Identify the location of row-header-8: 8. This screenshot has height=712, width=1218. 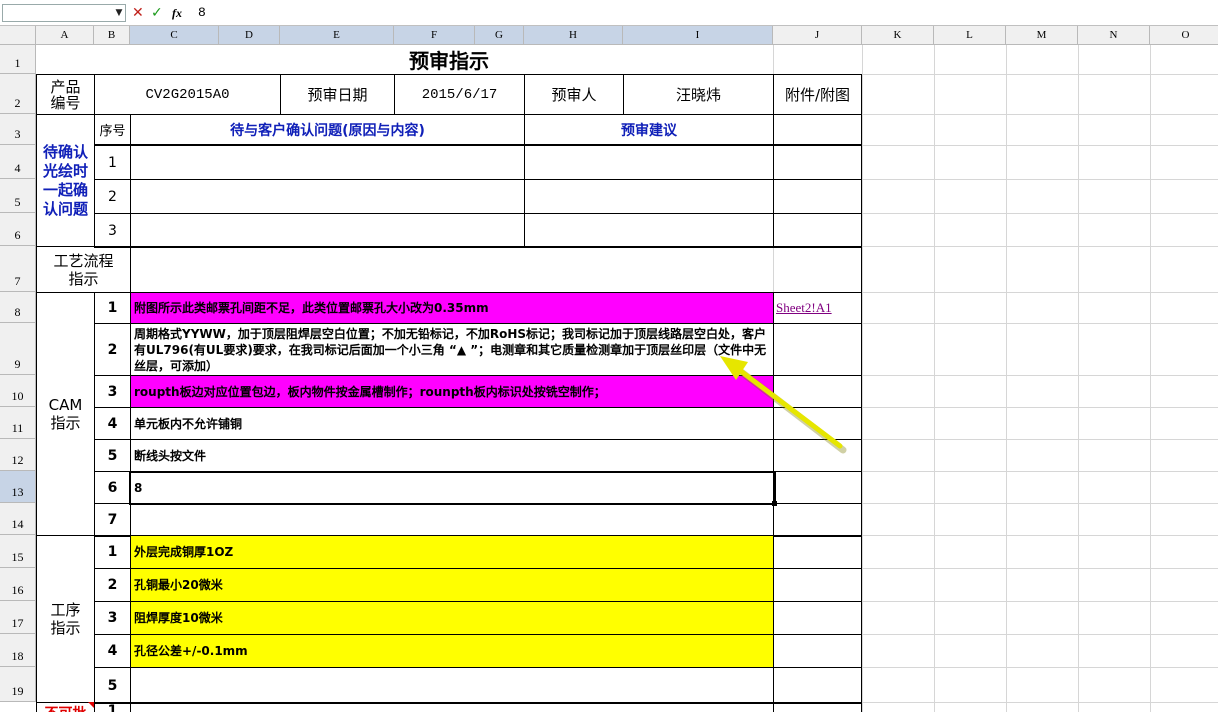
(18, 307).